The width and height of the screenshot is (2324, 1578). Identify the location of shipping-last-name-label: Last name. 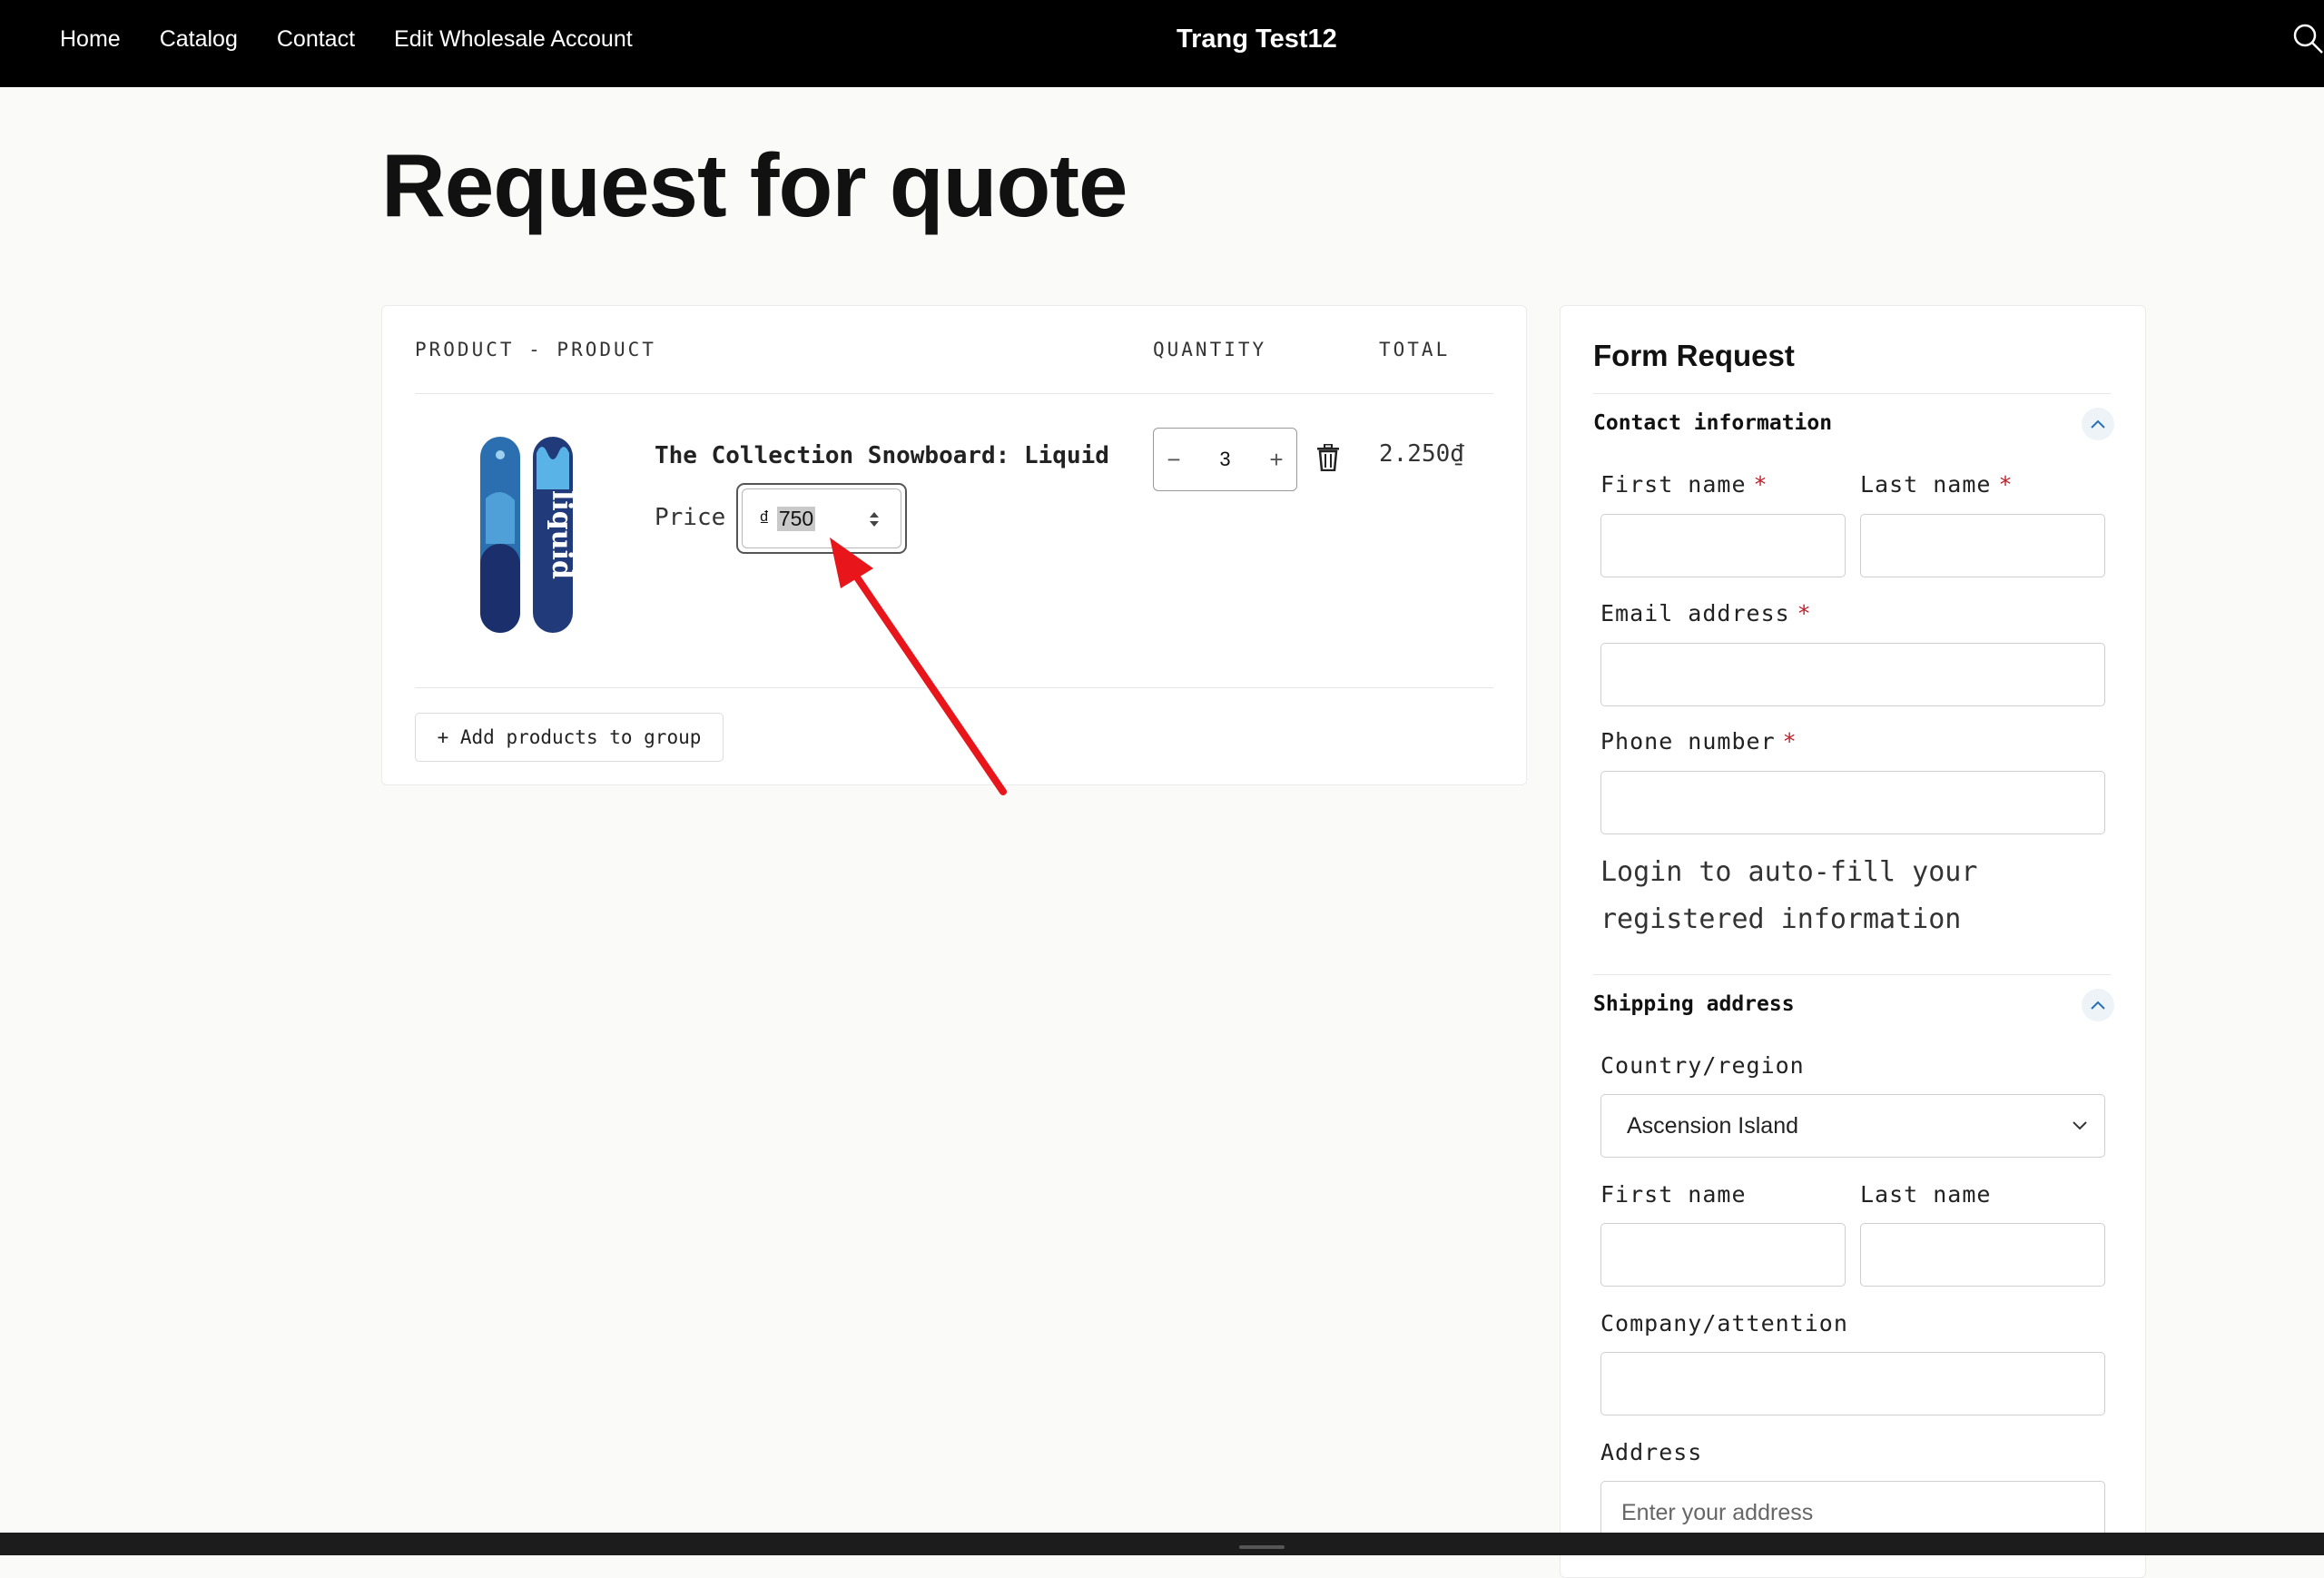
(1926, 1195).